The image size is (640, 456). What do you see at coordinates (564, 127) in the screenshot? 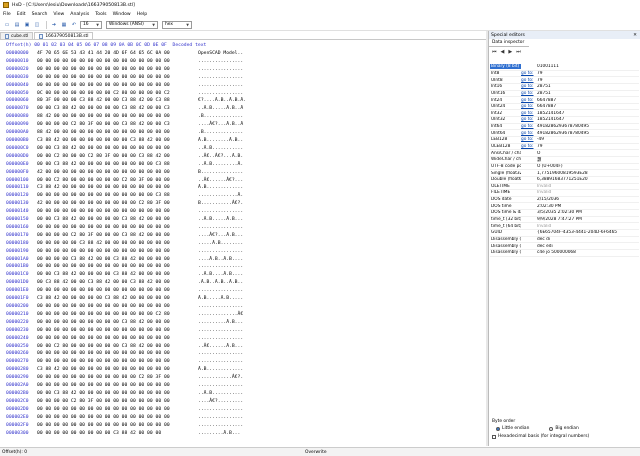
I see `inspector-row: Int64 go to: 4918286293678780495` at bounding box center [564, 127].